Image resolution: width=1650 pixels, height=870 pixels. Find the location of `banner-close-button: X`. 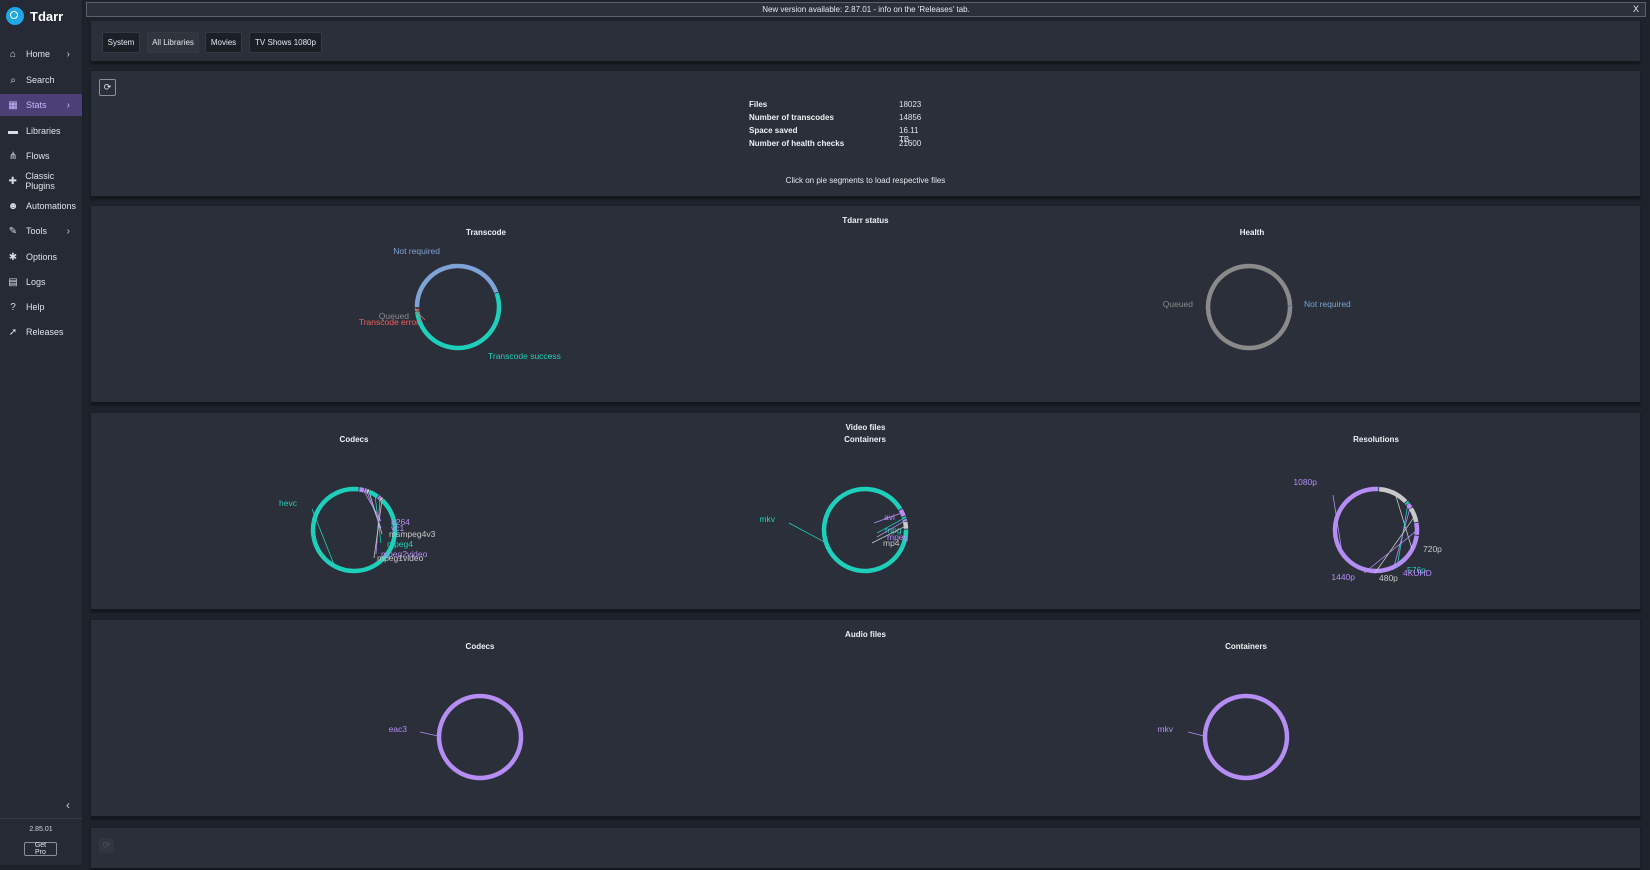

banner-close-button: X is located at coordinates (1636, 9).